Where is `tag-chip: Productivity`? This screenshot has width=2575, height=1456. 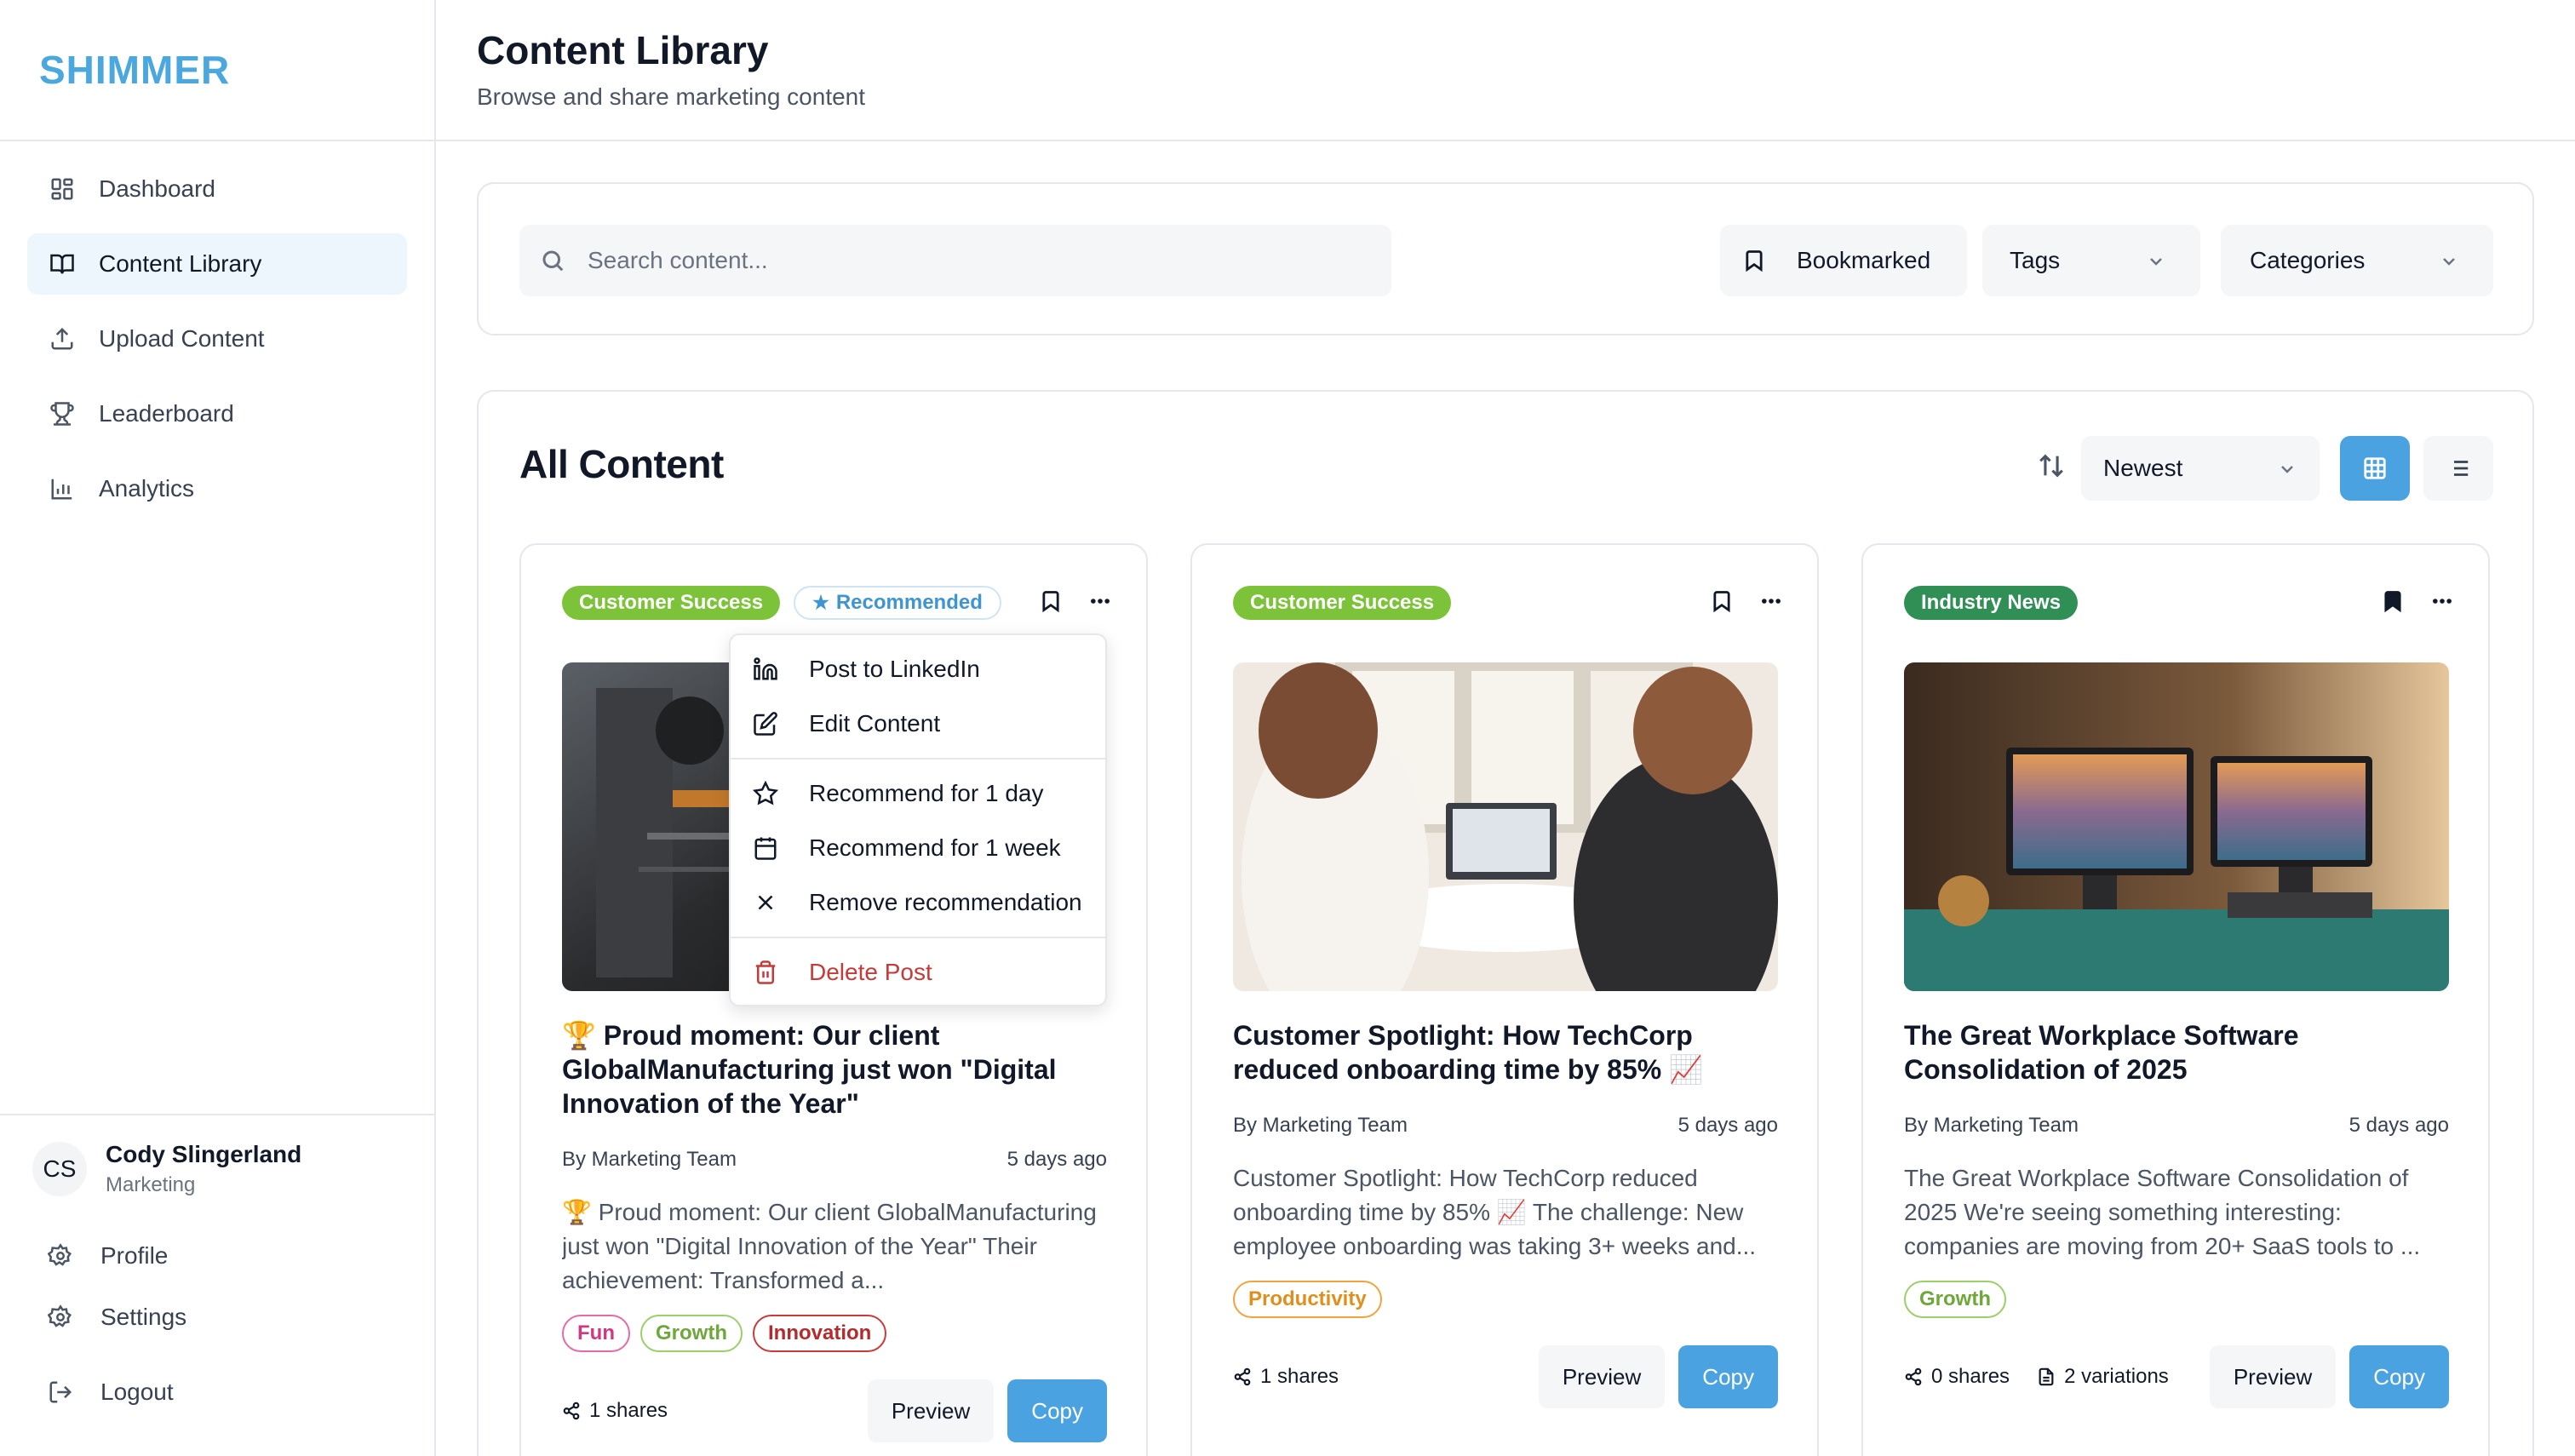 tag-chip: Productivity is located at coordinates (1307, 1299).